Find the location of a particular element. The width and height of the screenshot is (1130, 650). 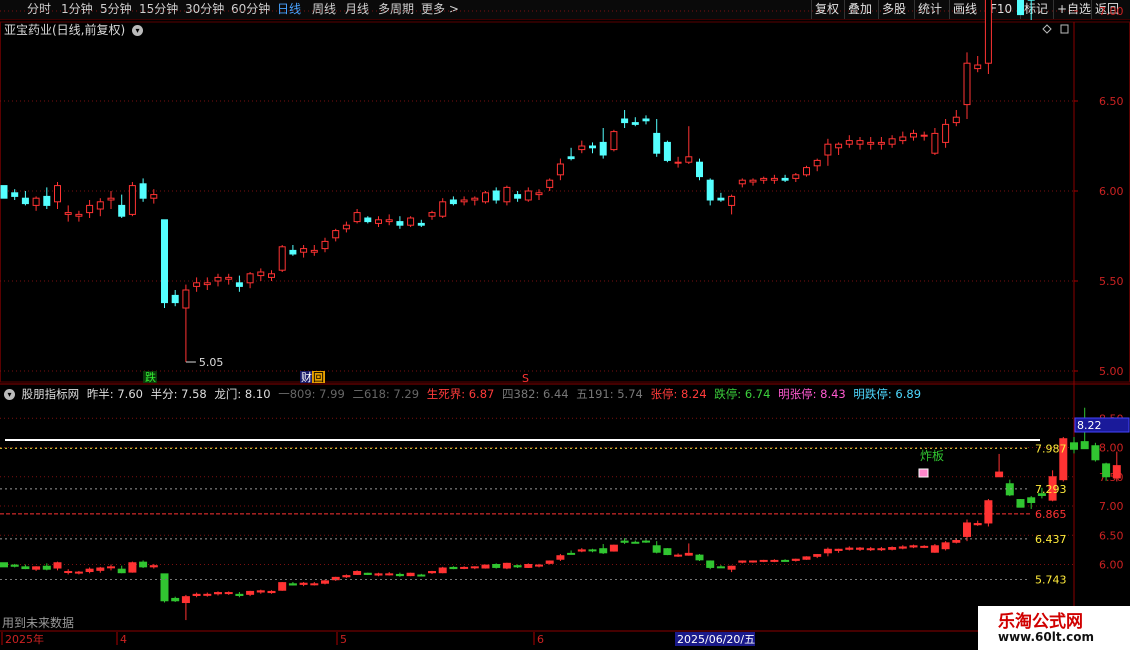

zhangting-value: 张停: 8.24 is located at coordinates (678, 394).